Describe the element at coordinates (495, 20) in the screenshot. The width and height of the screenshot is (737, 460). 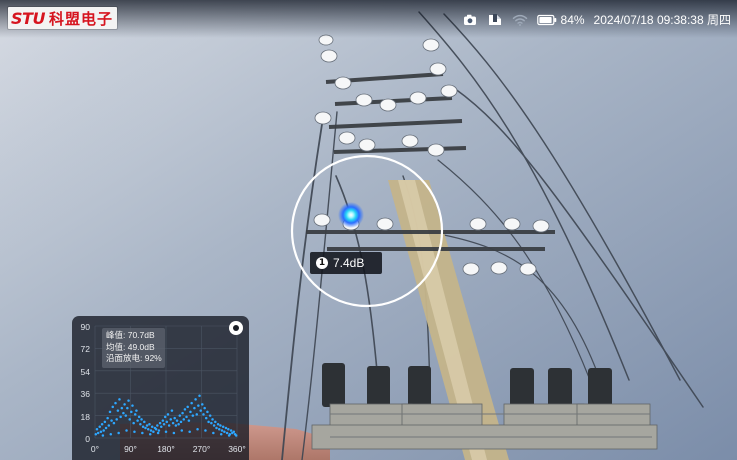
I see `media-folder-icon` at that location.